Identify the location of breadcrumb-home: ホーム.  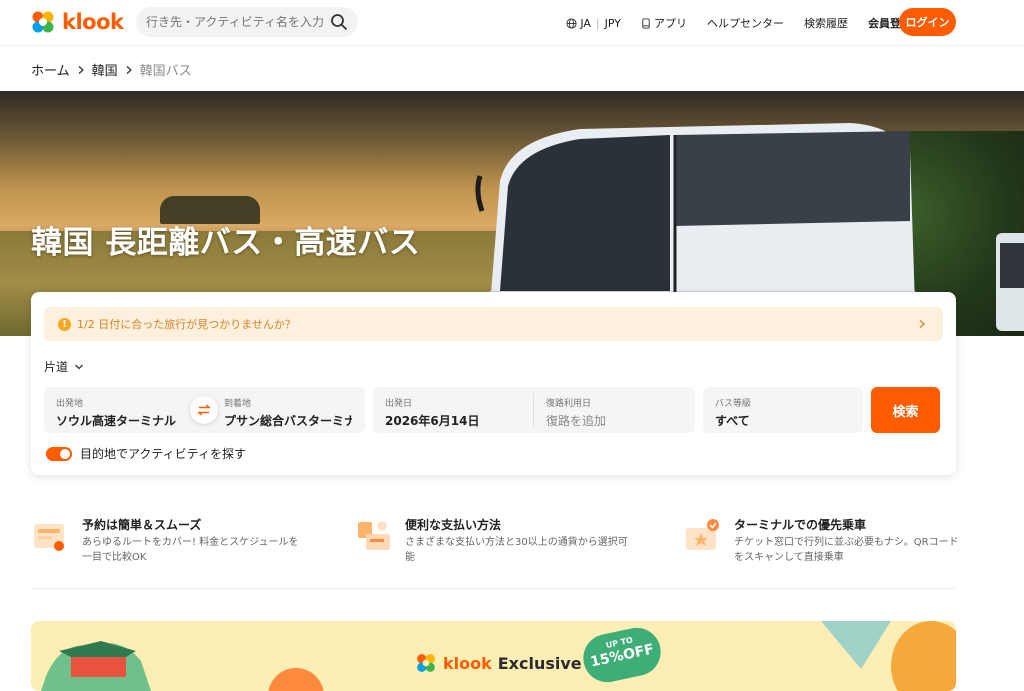
(50, 69).